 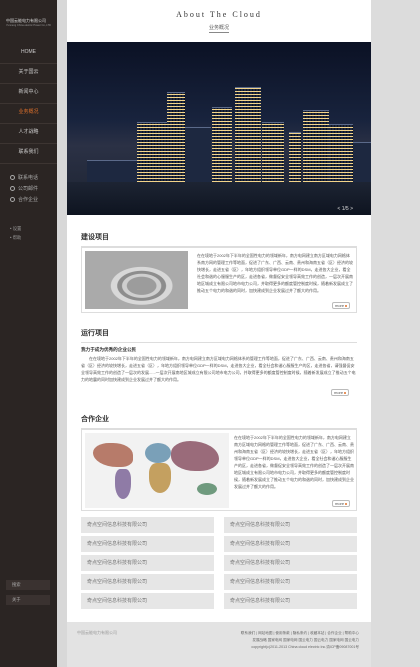 I want to click on mini-settings-label: 设置, so click(x=17, y=228).